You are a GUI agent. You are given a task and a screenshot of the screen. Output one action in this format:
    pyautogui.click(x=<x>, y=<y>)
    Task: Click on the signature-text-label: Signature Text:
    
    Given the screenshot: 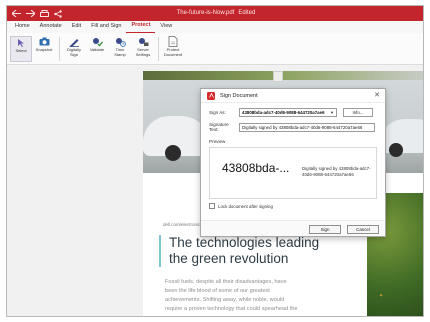 What is the action you would take?
    pyautogui.click(x=219, y=127)
    